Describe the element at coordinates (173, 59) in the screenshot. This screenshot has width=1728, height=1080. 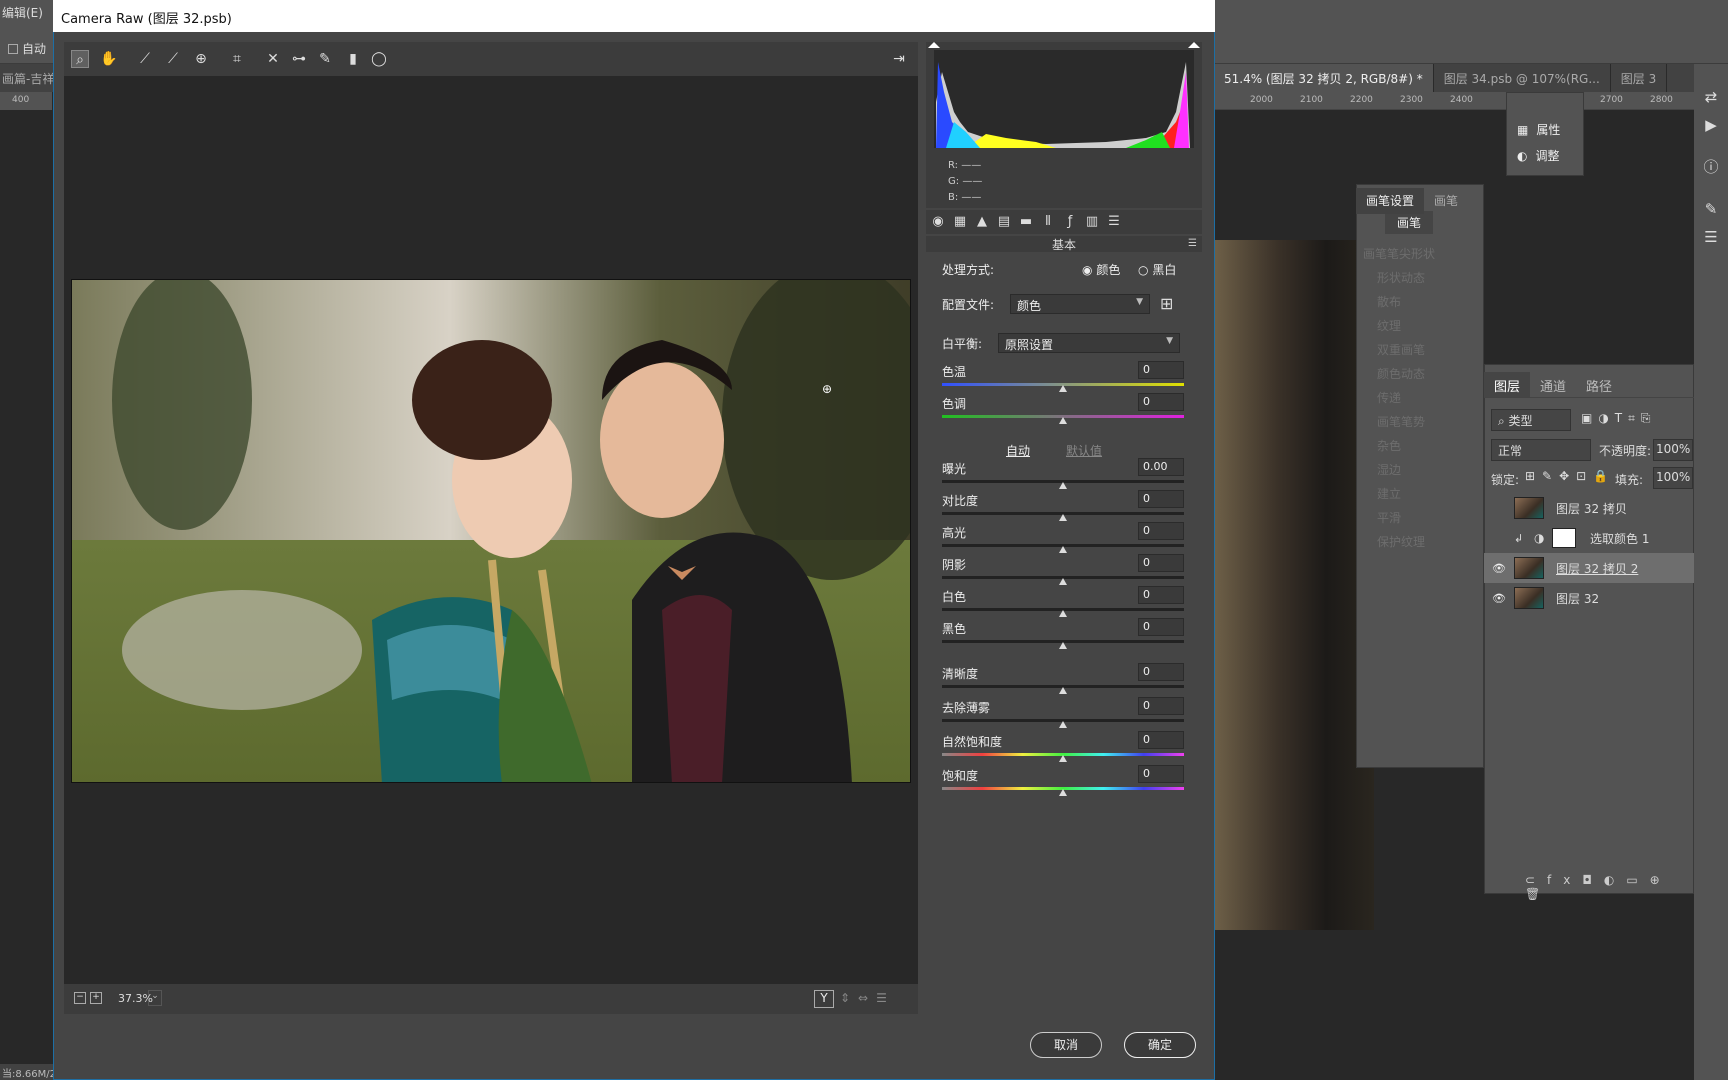
I see `color-sampler-icon: ⟋` at that location.